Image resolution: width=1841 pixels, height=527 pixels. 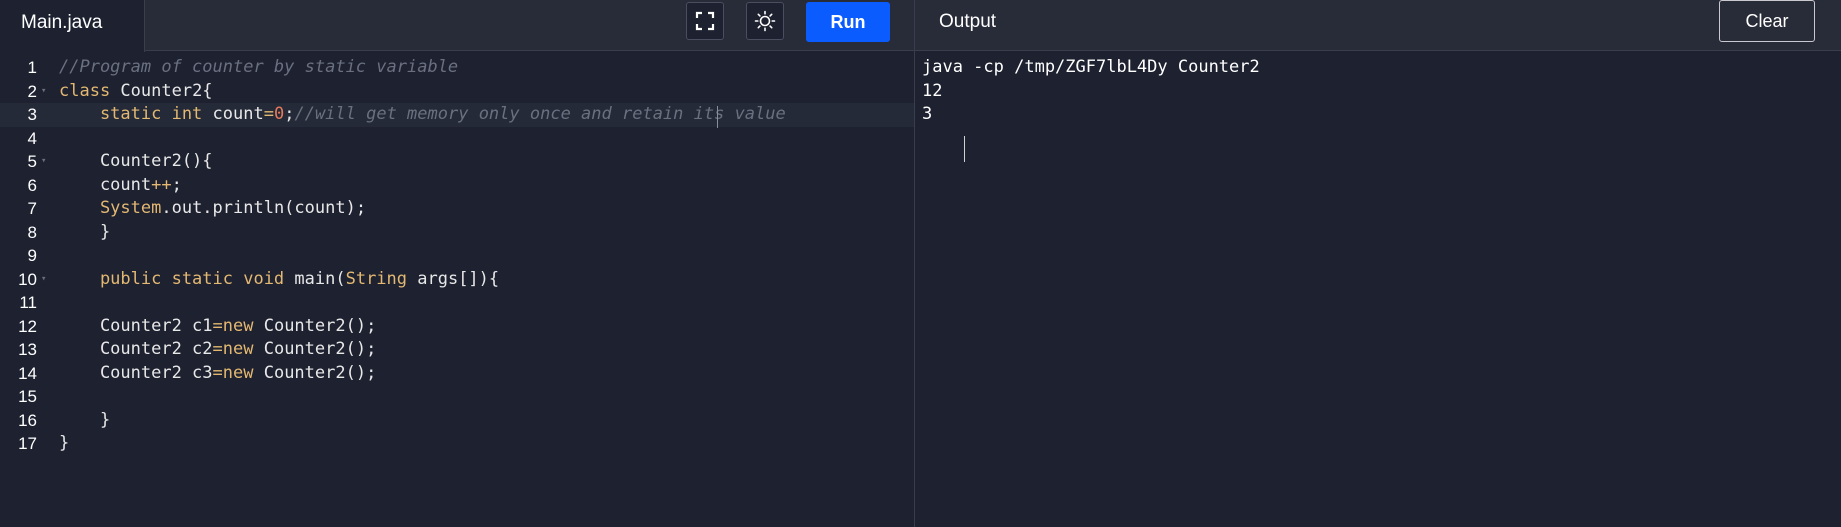 I want to click on sun-icon, so click(x=765, y=21).